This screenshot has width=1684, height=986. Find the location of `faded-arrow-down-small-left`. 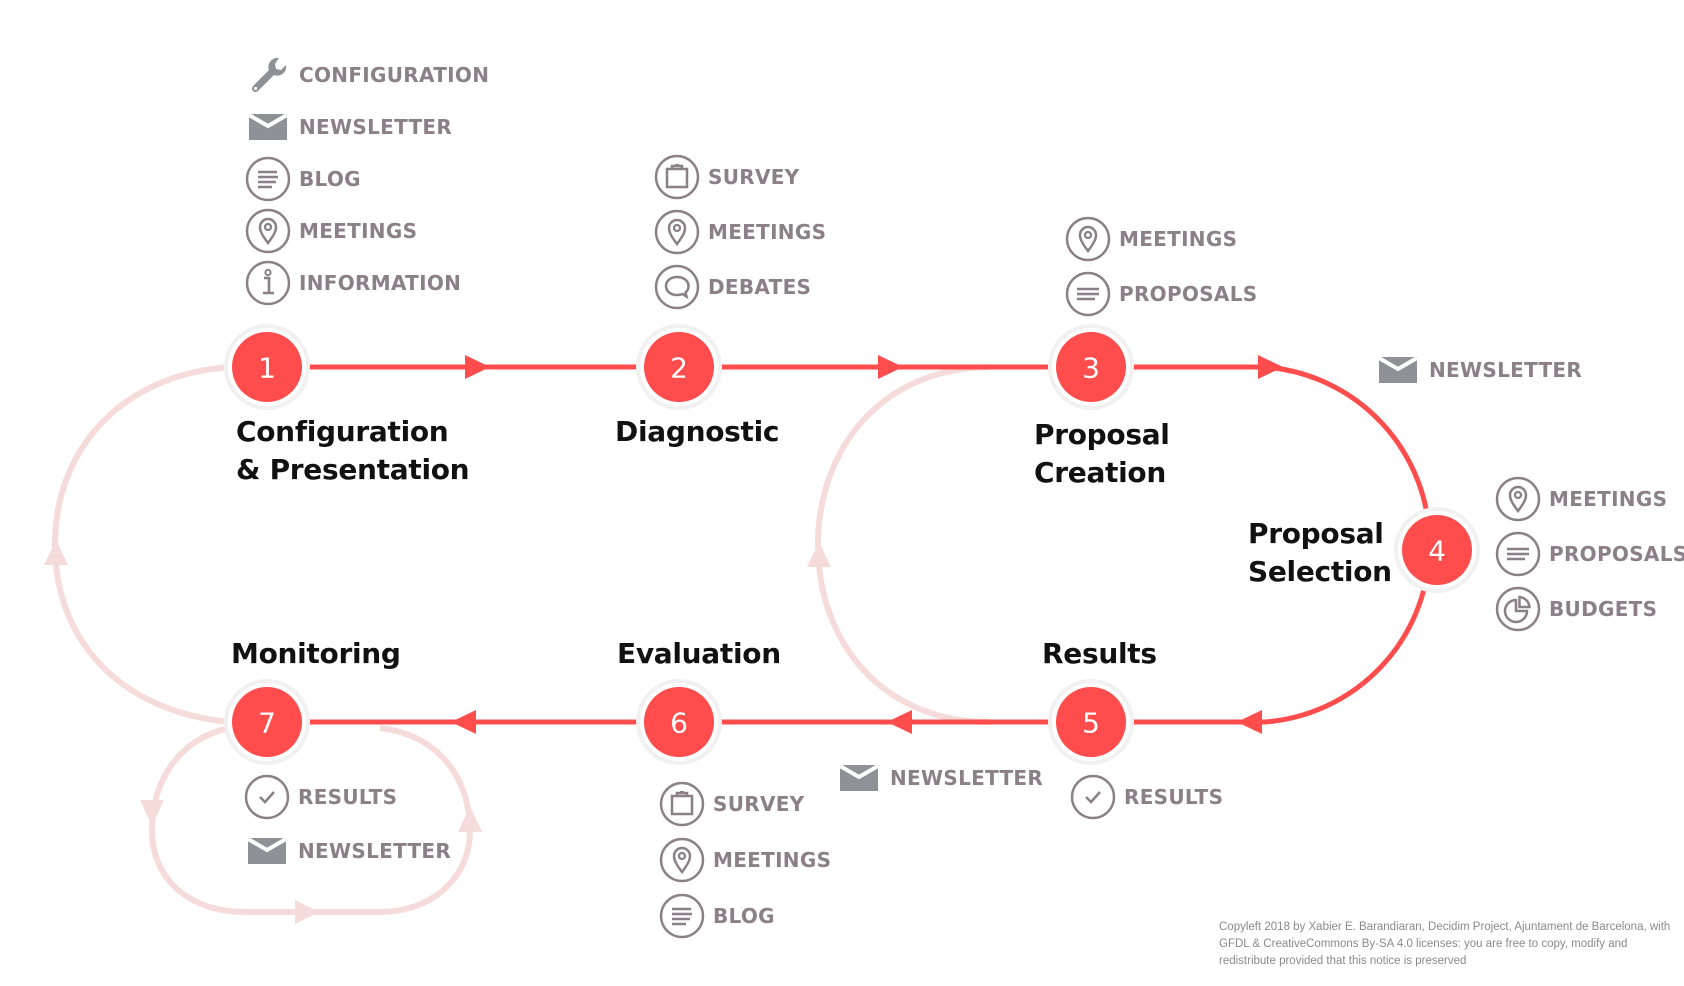

faded-arrow-down-small-left is located at coordinates (152, 813).